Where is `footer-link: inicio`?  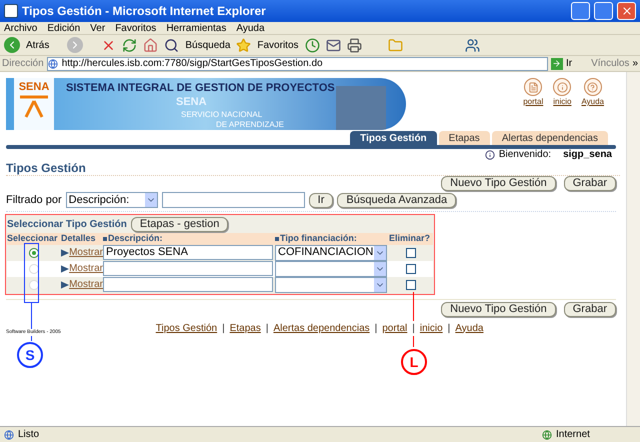 footer-link: inicio is located at coordinates (431, 328).